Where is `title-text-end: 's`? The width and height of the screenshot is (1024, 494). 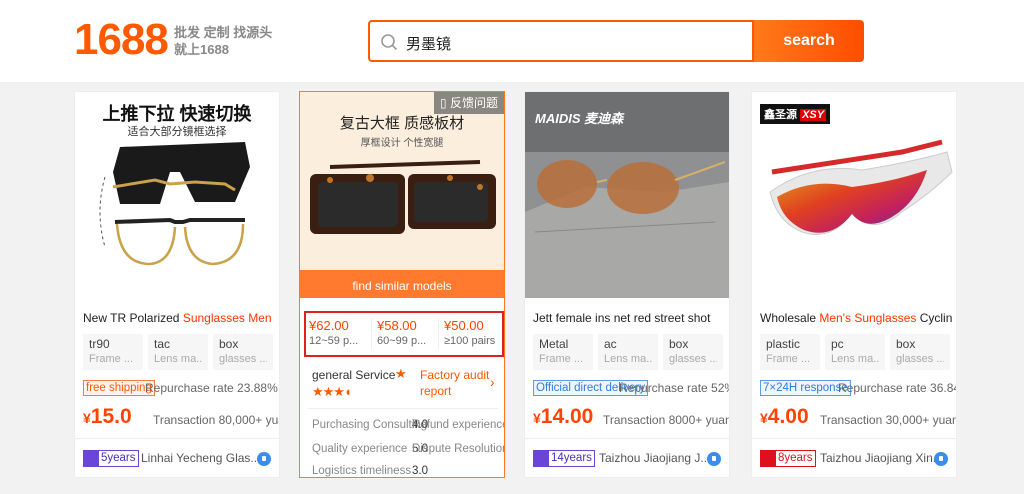
title-text-end: 's is located at coordinates (274, 318).